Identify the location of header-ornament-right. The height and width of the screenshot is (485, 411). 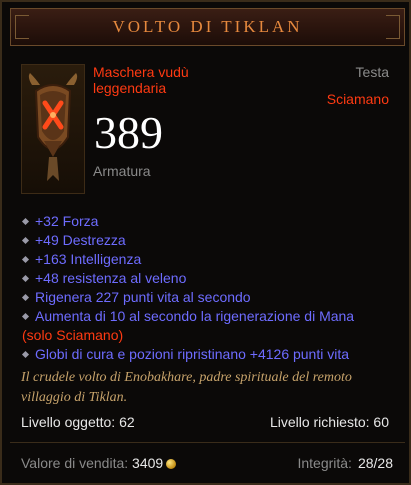
(393, 27).